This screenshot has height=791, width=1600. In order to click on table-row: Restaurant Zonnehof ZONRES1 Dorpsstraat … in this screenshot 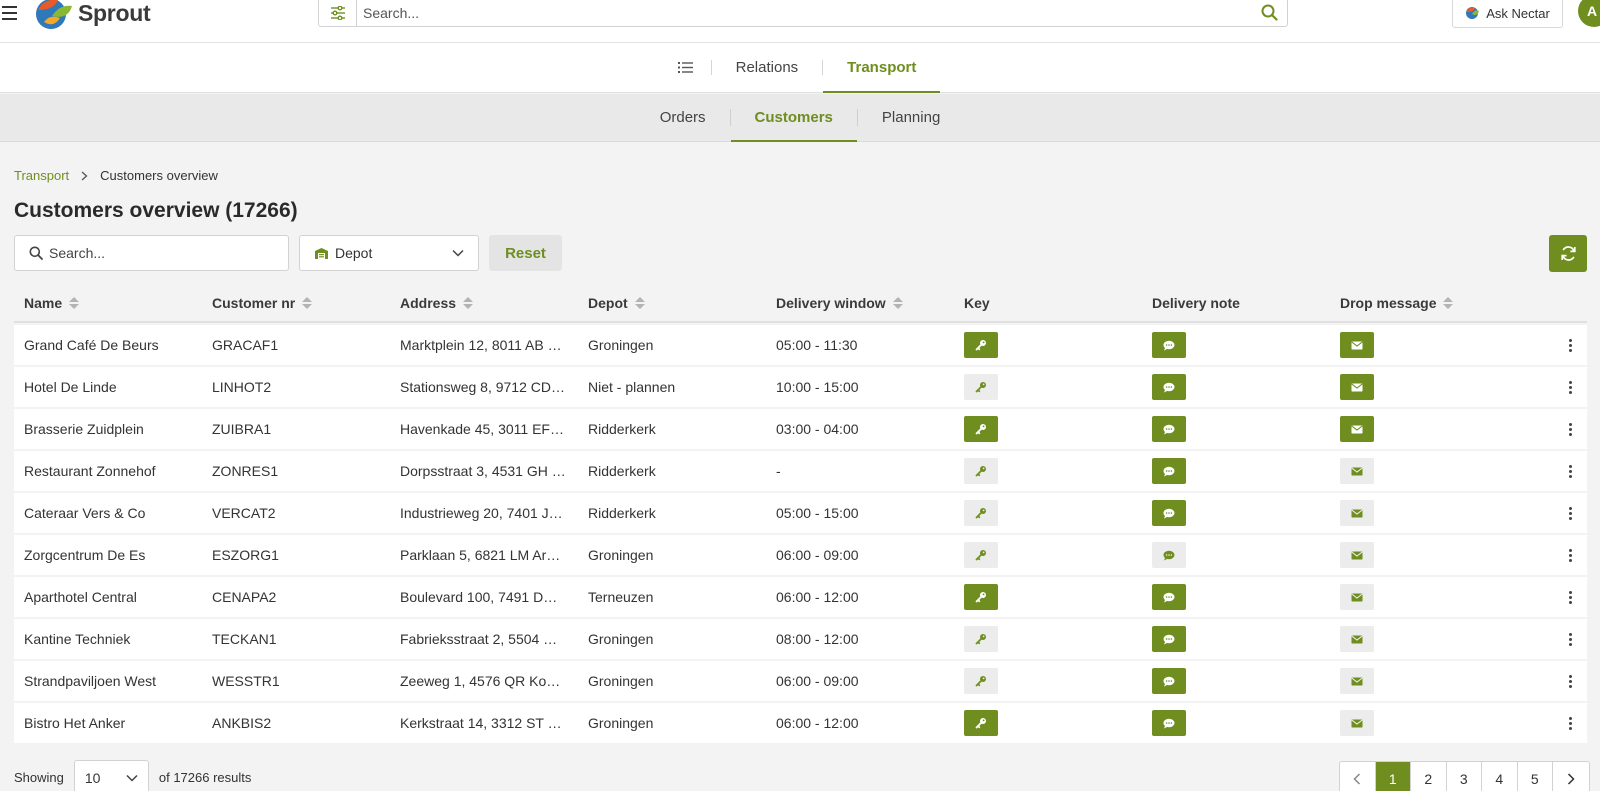, I will do `click(800, 471)`.